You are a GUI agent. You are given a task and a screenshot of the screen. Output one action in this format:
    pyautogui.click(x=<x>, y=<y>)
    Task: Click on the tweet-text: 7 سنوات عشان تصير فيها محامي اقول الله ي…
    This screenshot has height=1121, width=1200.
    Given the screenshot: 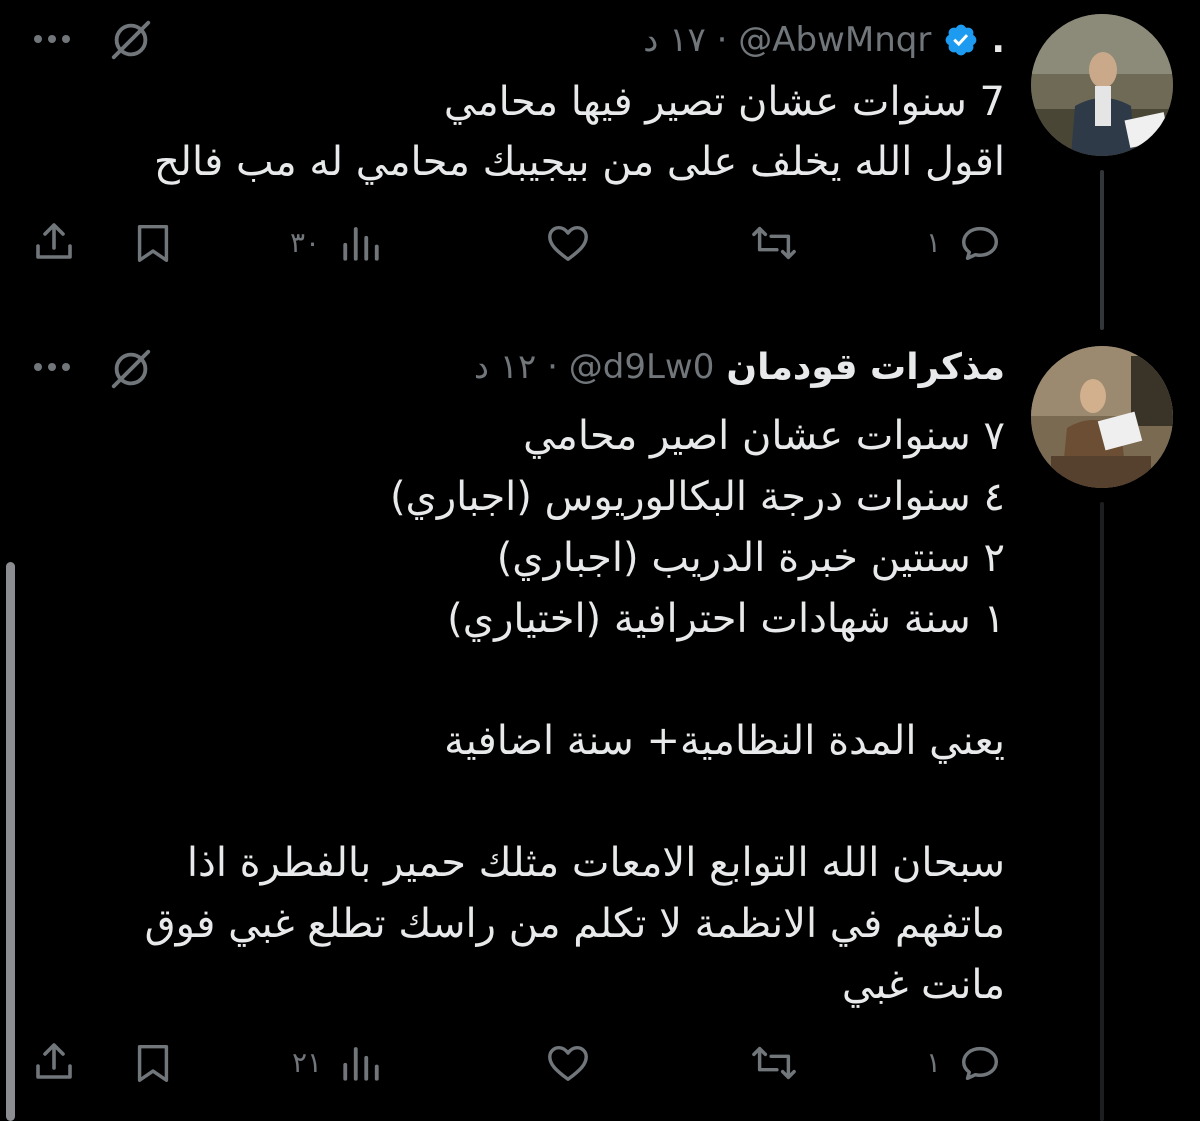 What is the action you would take?
    pyautogui.click(x=579, y=132)
    